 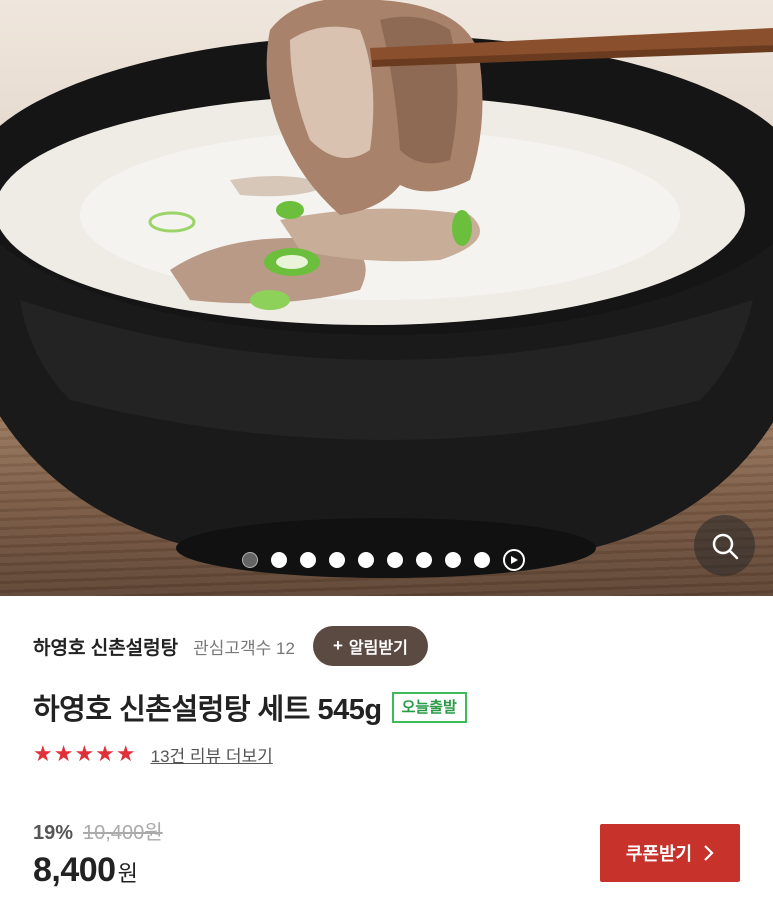 I want to click on alert-button-label: 알림받기, so click(x=378, y=648).